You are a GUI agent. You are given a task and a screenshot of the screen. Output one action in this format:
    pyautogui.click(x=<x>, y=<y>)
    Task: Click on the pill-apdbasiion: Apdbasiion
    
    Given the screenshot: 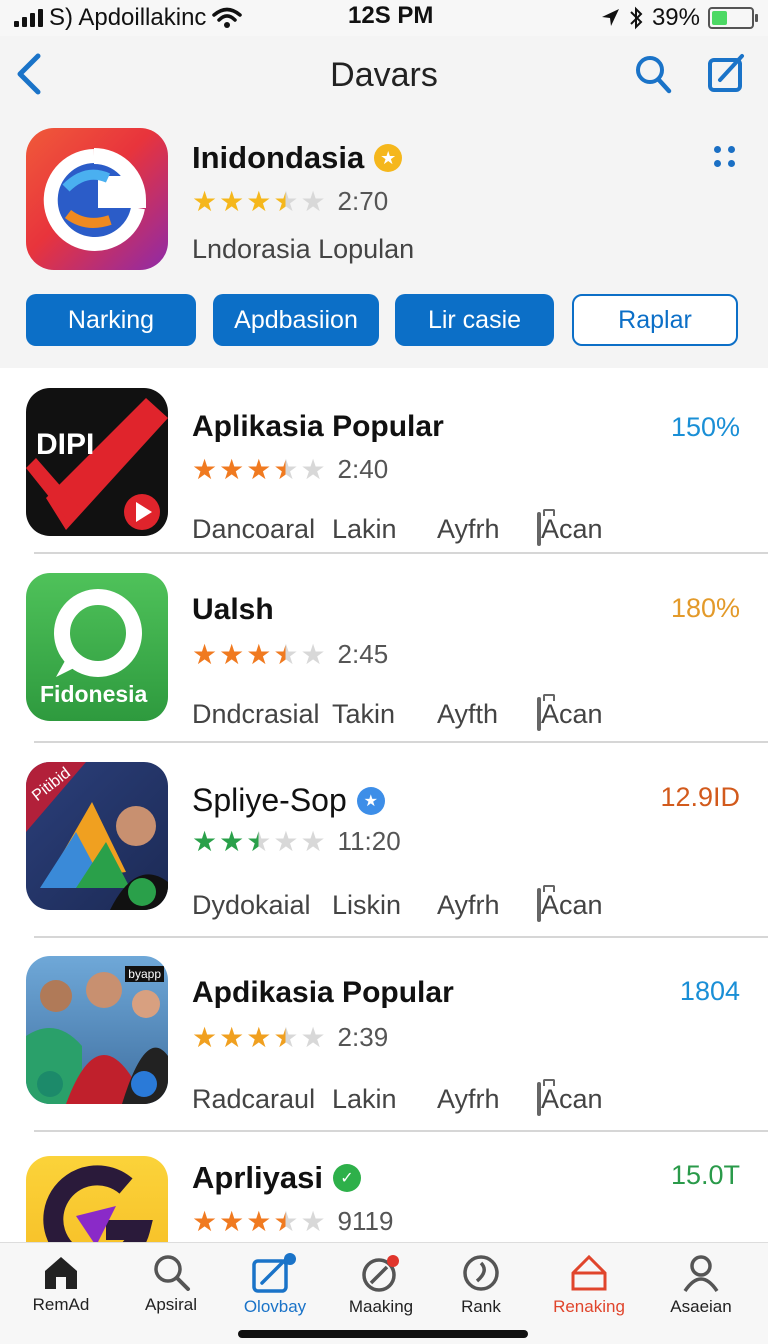 What is the action you would take?
    pyautogui.click(x=296, y=320)
    